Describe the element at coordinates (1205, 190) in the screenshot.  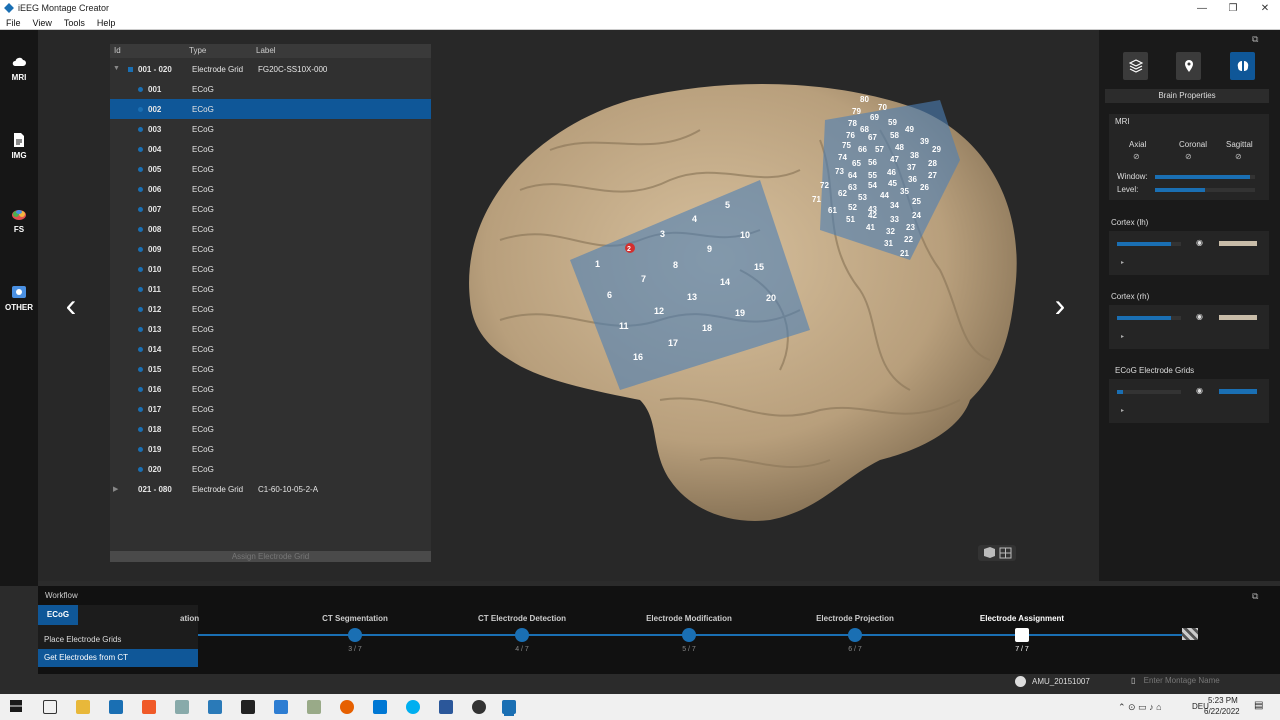
I see `level-slider` at that location.